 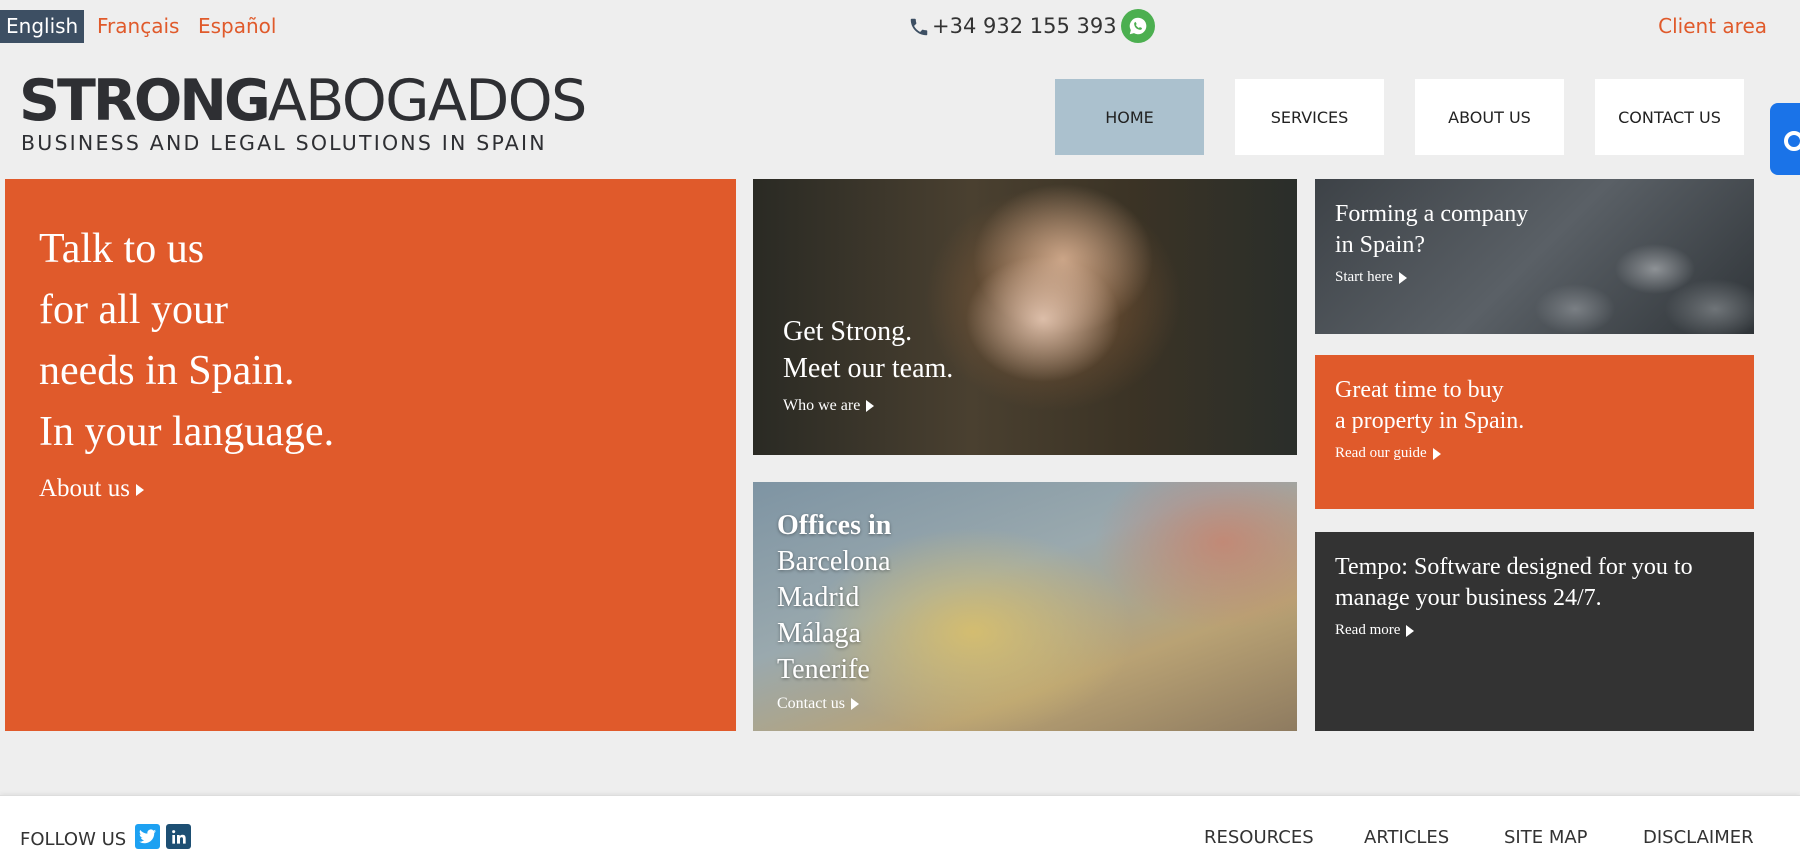 I want to click on phone-link: +34 932 155 393, so click(x=1012, y=26).